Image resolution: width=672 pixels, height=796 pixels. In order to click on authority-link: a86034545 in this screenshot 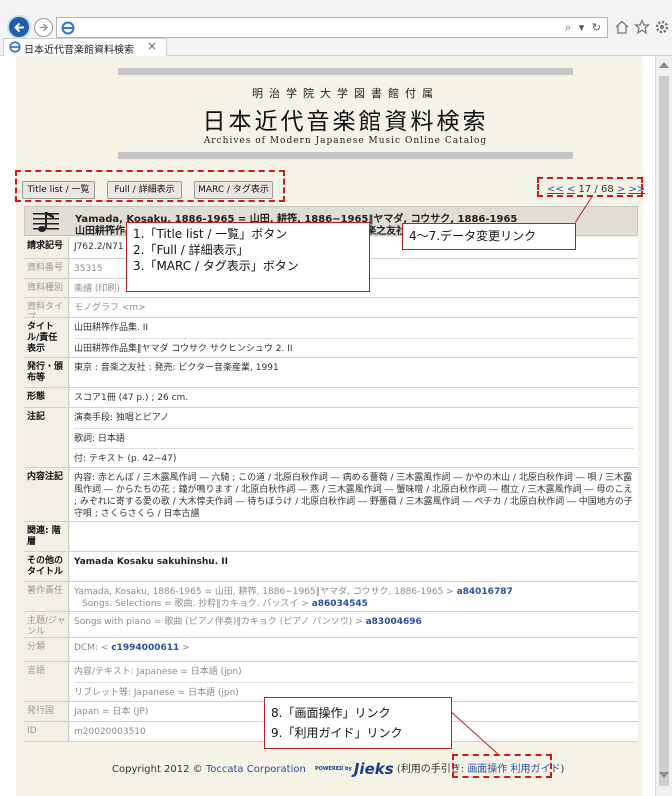, I will do `click(340, 604)`.